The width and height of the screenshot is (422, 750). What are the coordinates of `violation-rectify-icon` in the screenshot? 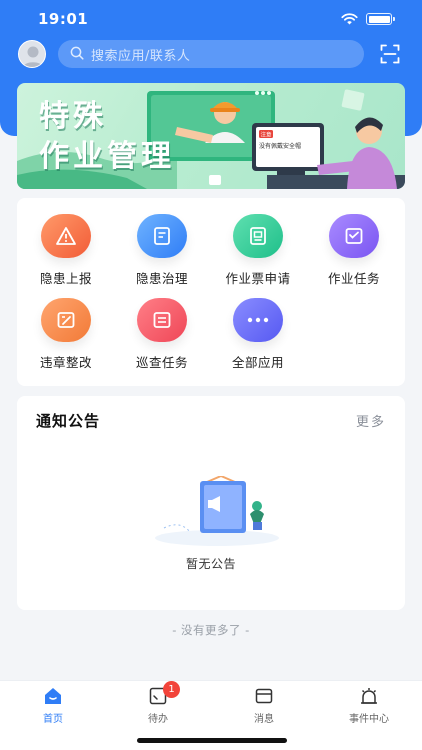 It's located at (66, 320).